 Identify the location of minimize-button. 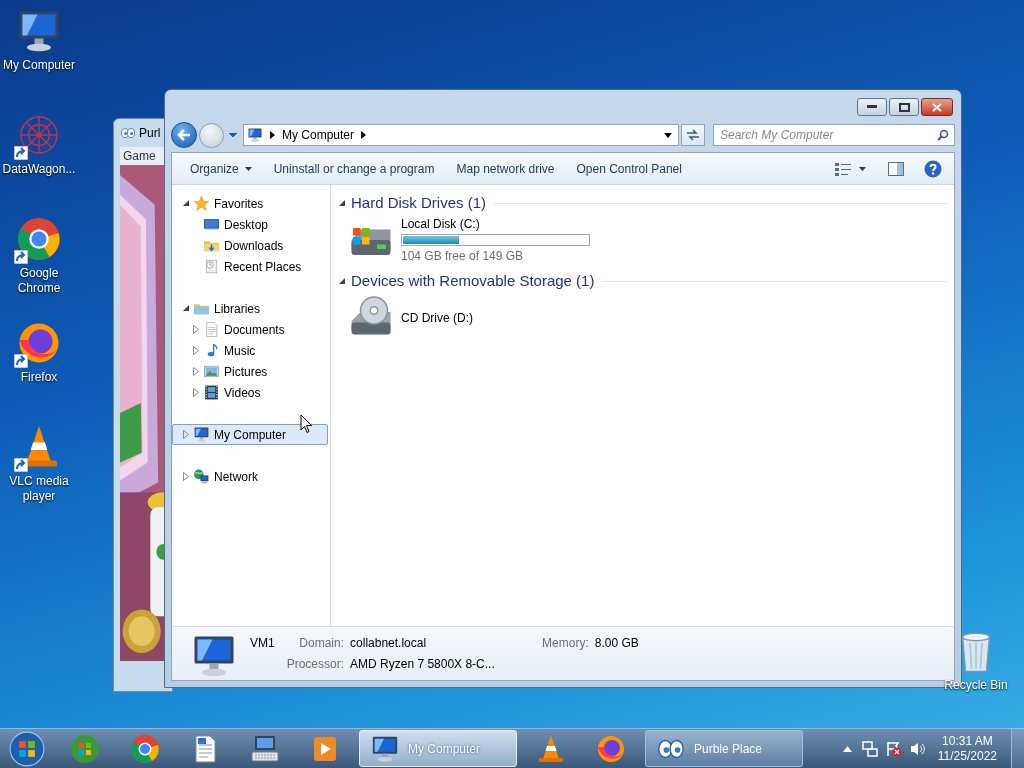
(872, 107).